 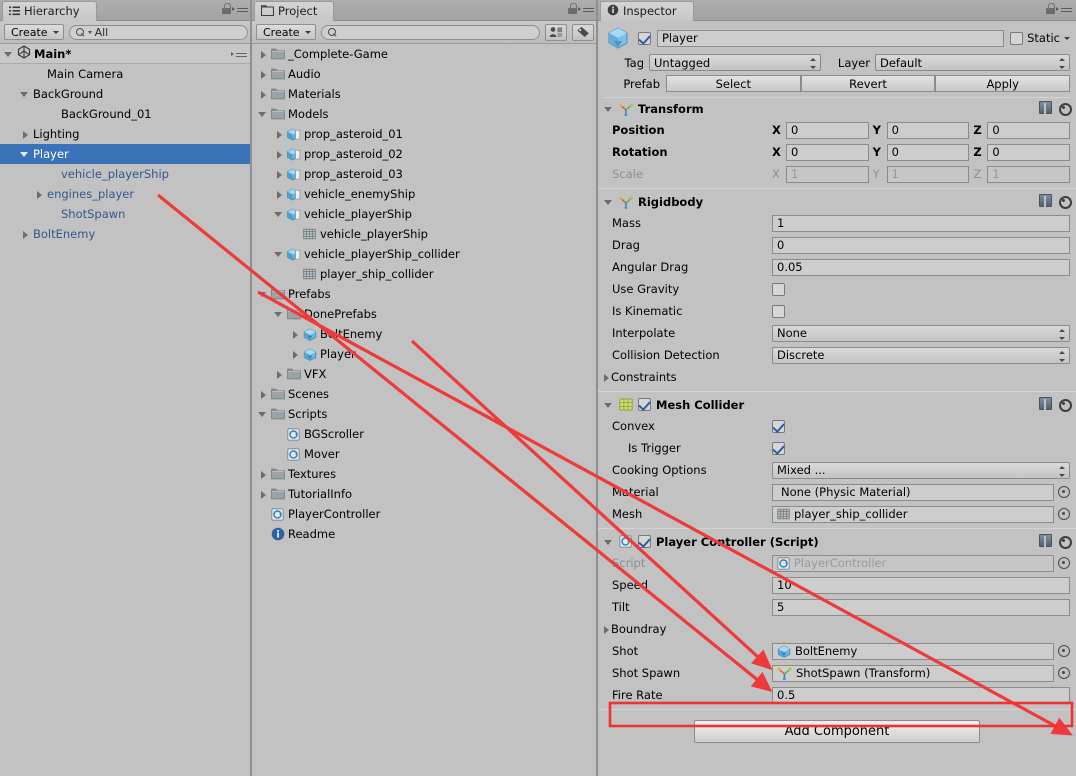 I want to click on inspector-menu-icon, so click(x=1064, y=9).